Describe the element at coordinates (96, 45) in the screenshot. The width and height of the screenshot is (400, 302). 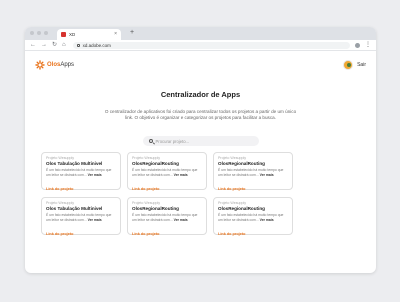
I see `url-text: xd.adobe.com` at that location.